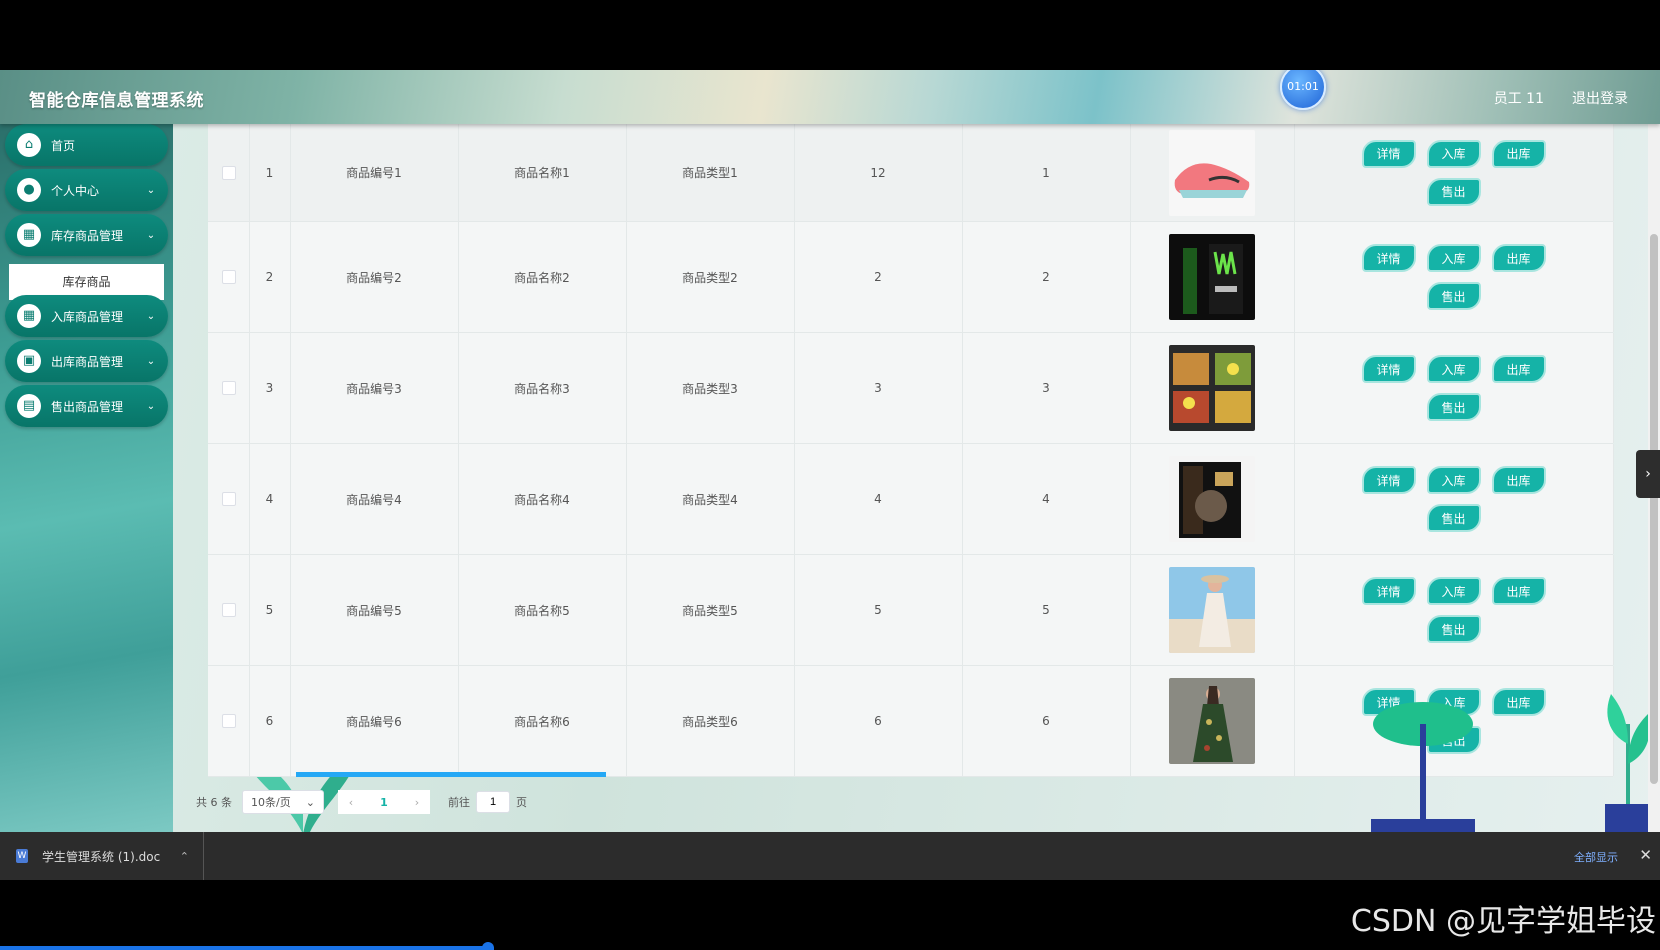 The image size is (1660, 950). Describe the element at coordinates (245, 948) in the screenshot. I see `video-progress-bar` at that location.